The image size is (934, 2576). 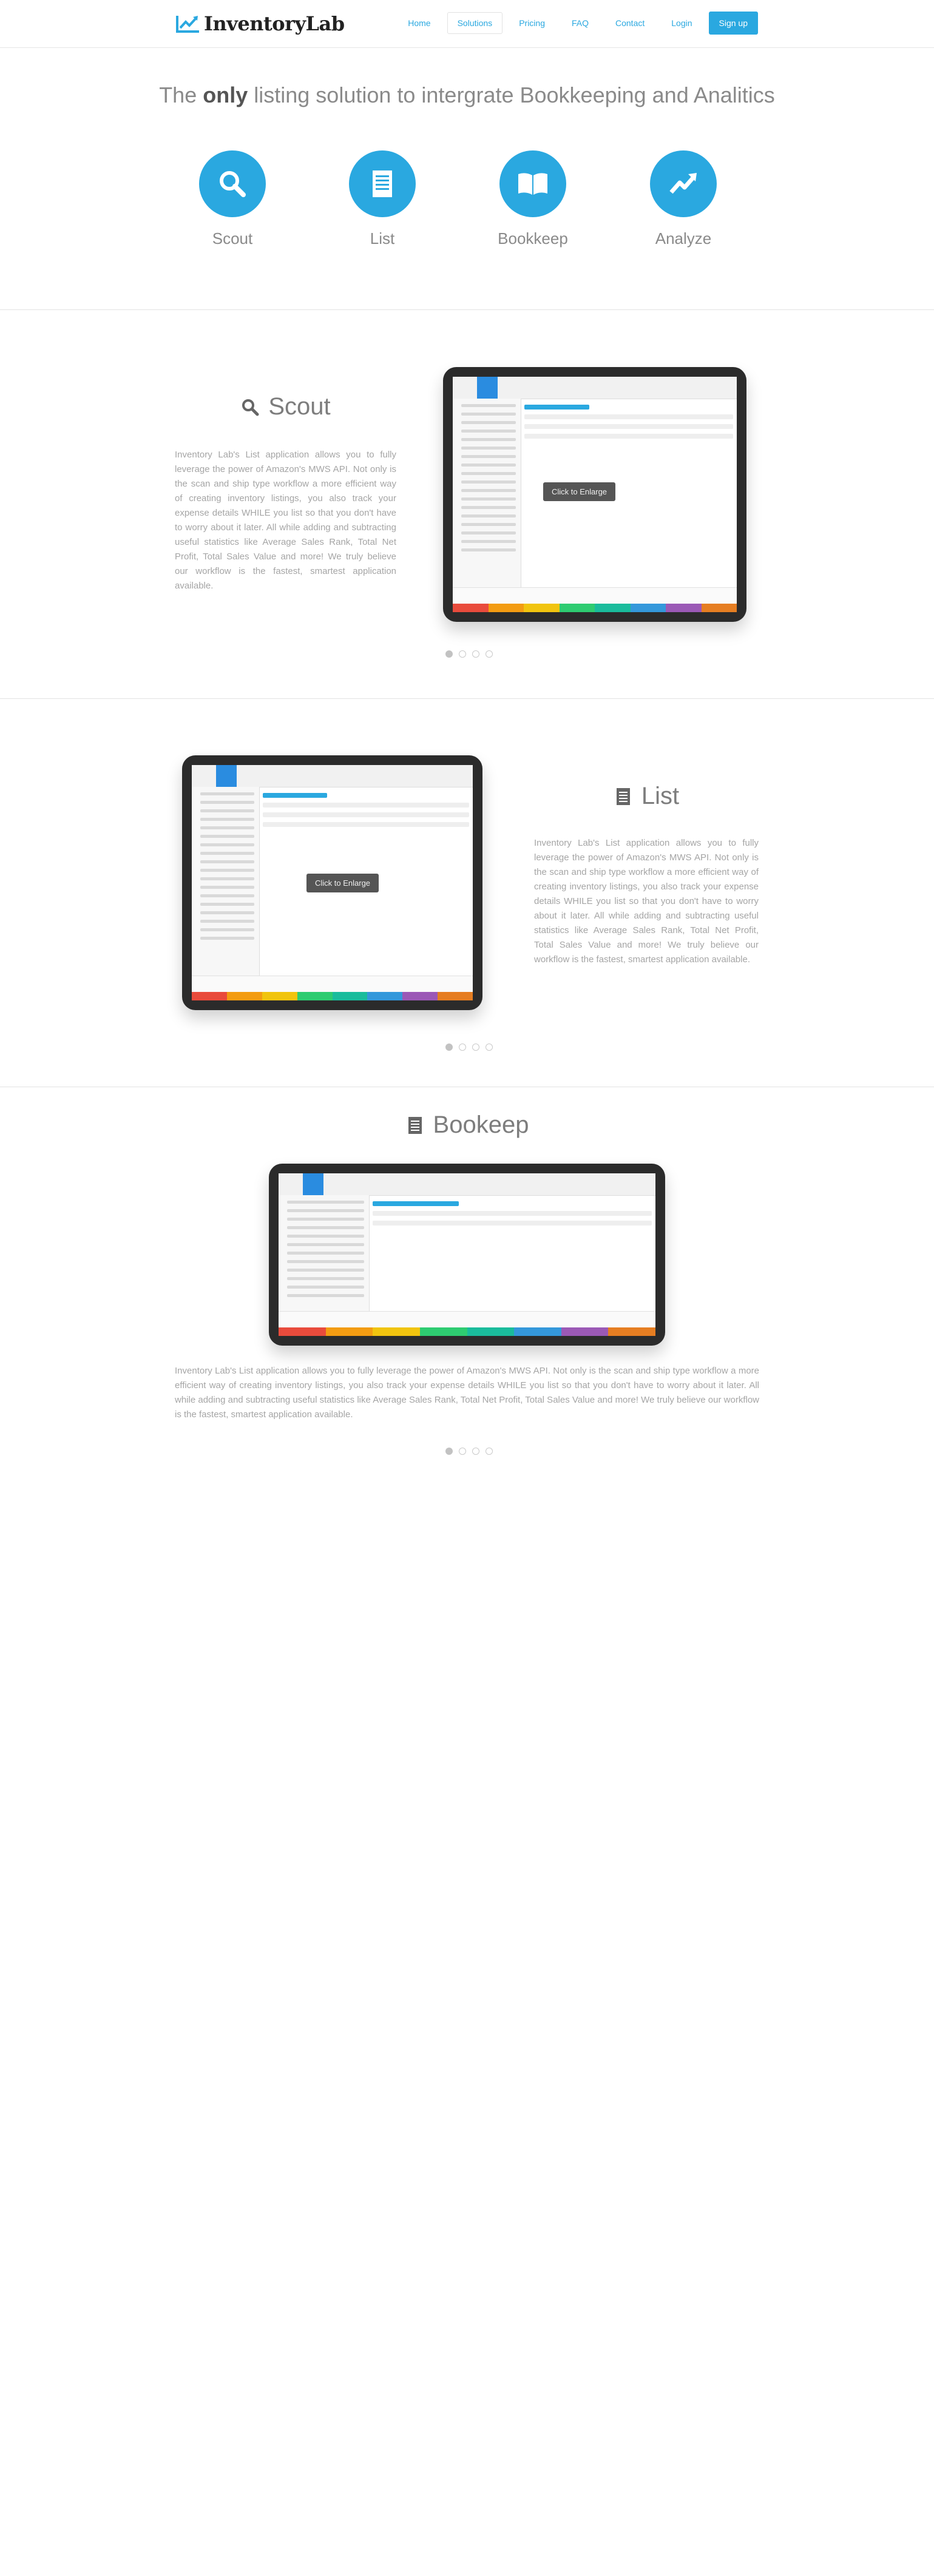 What do you see at coordinates (481, 1125) in the screenshot?
I see `bookkeep-heading-text: Bookeep` at bounding box center [481, 1125].